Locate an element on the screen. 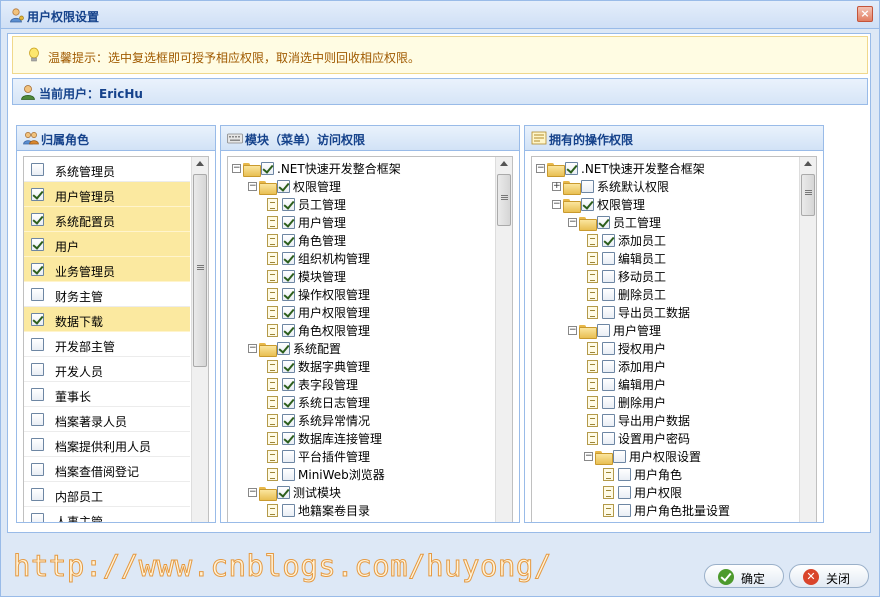 The width and height of the screenshot is (880, 597). tree-node: 设置用户密码 is located at coordinates (637, 439).